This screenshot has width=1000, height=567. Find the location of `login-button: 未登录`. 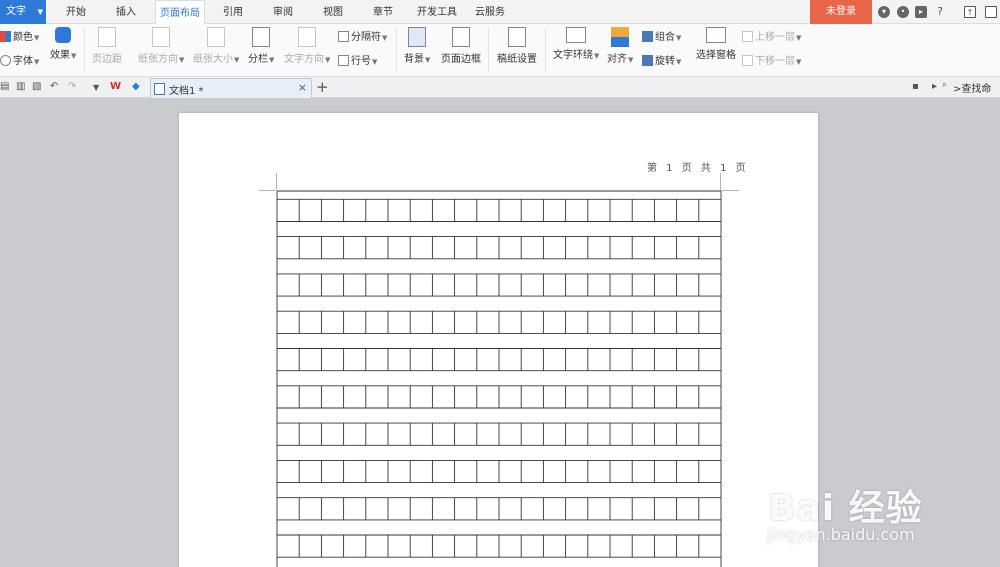

login-button: 未登录 is located at coordinates (841, 12).